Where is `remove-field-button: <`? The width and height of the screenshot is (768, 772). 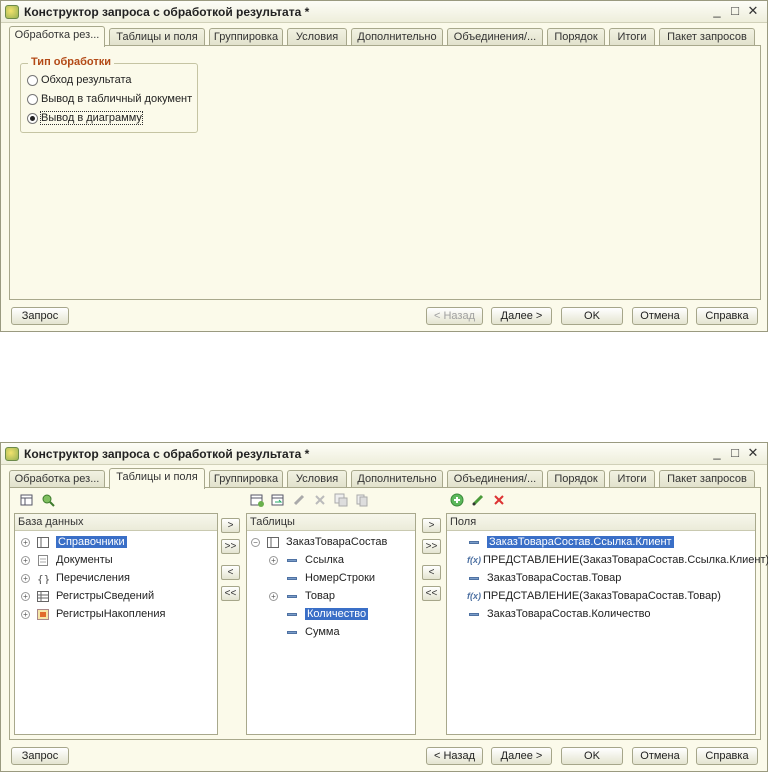
remove-field-button: < is located at coordinates (431, 572).